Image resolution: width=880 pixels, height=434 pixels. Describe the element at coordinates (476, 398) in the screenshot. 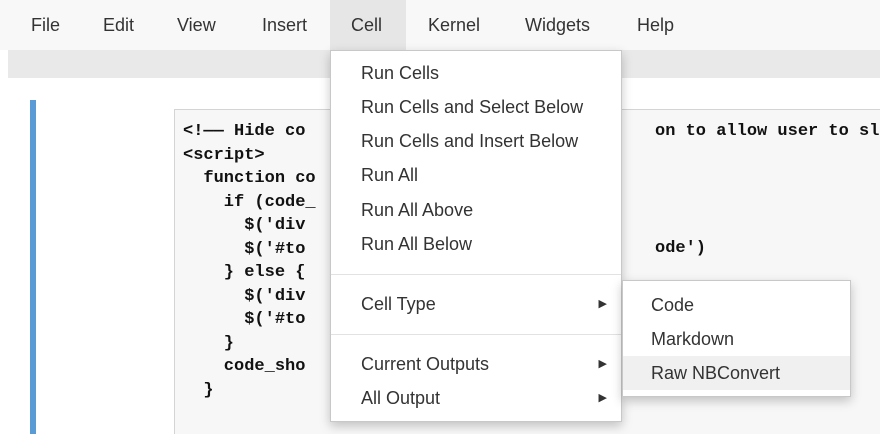

I see `menu-all-output: All Output ▶` at that location.